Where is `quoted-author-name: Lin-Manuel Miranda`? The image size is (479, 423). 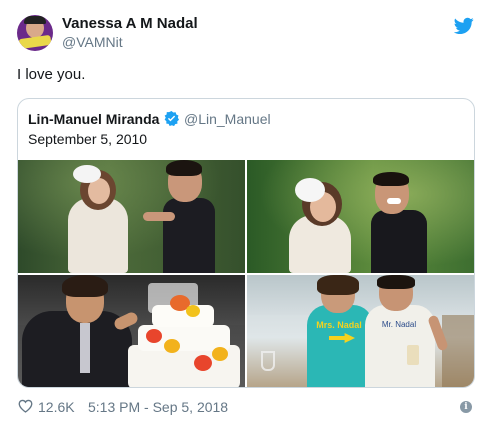 quoted-author-name: Lin-Manuel Miranda is located at coordinates (93, 119).